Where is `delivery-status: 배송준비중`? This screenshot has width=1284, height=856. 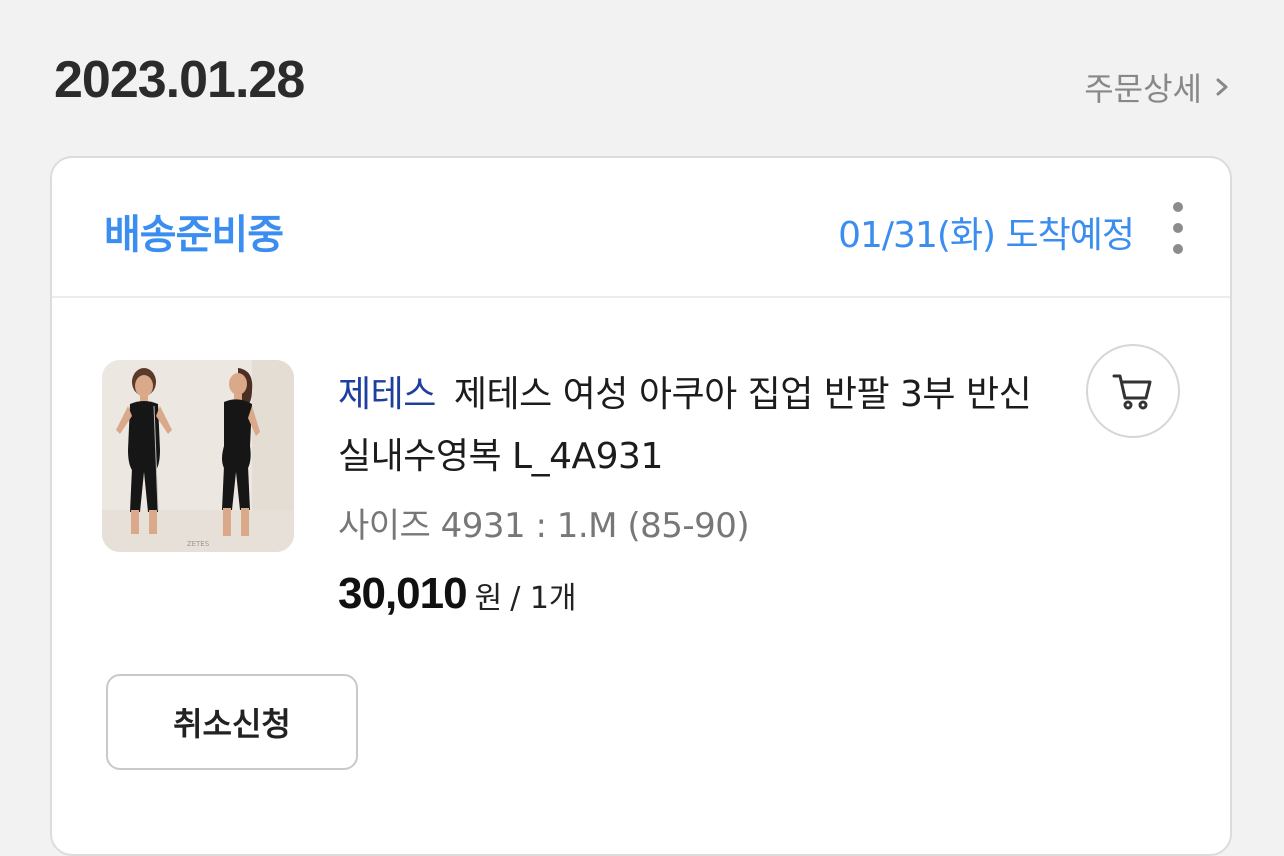 delivery-status: 배송준비중 is located at coordinates (194, 235).